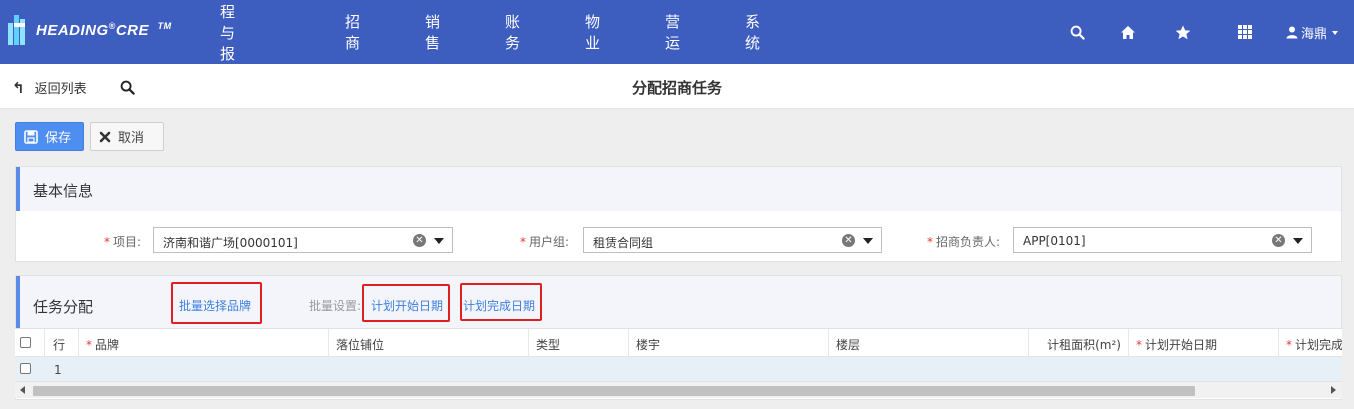 The height and width of the screenshot is (409, 1354). What do you see at coordinates (22, 390) in the screenshot?
I see `scroll-left-arrow-icon` at bounding box center [22, 390].